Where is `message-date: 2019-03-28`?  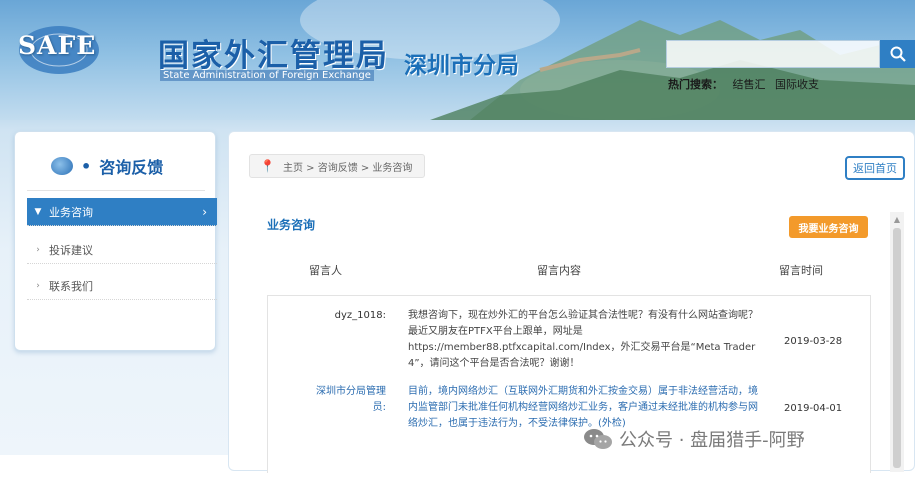
message-date: 2019-03-28 is located at coordinates (813, 341).